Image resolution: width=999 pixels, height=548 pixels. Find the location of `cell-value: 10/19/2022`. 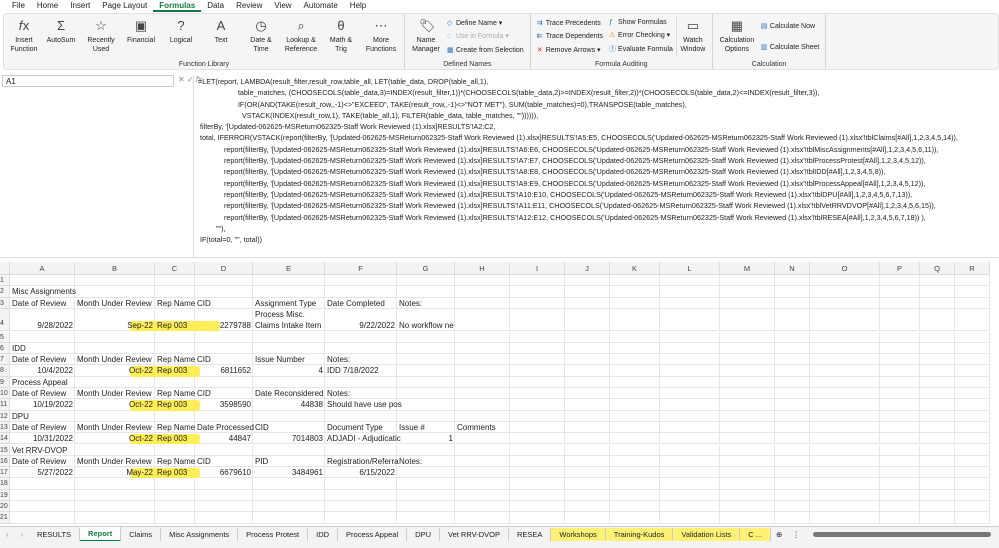

cell-value: 10/19/2022 is located at coordinates (42, 404).